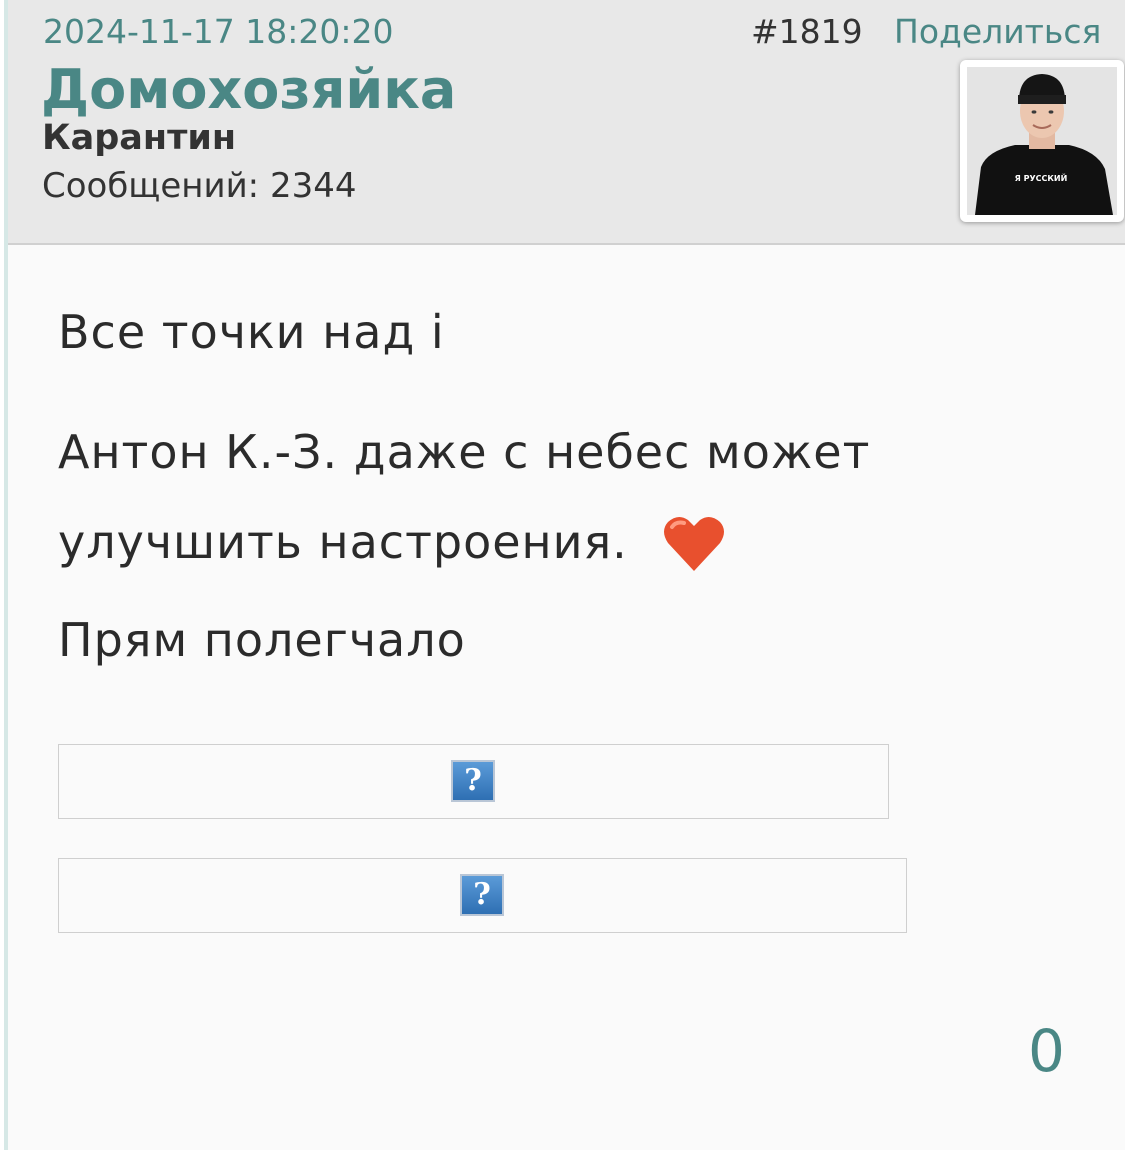  Describe the element at coordinates (262, 640) in the screenshot. I see `post-text-line: Прям полегчало` at that location.